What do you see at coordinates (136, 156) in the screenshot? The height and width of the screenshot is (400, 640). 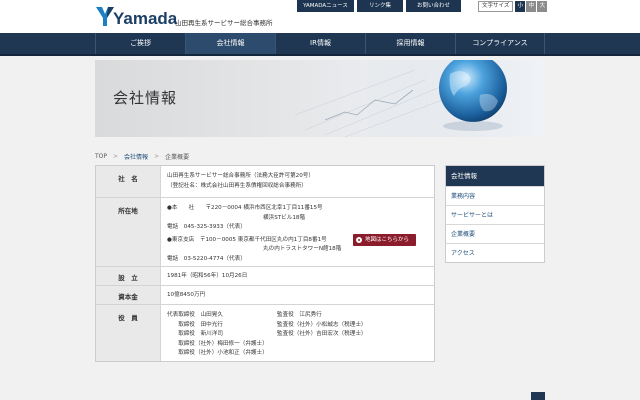 I see `breadcrumb-company-link: 会社情報` at bounding box center [136, 156].